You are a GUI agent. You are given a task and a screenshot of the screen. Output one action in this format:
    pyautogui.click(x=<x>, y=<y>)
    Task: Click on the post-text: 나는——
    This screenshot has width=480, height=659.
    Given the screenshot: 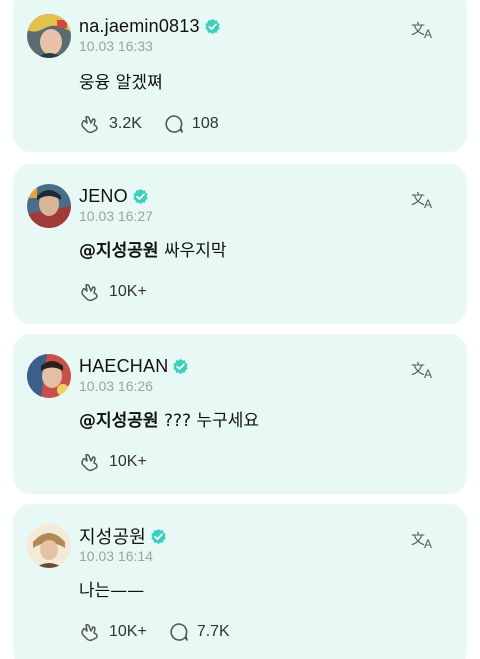 What is the action you would take?
    pyautogui.click(x=112, y=591)
    